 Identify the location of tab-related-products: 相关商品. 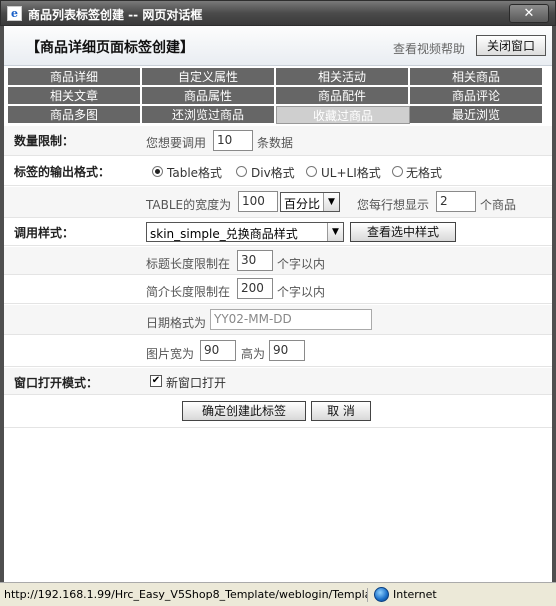
(476, 77).